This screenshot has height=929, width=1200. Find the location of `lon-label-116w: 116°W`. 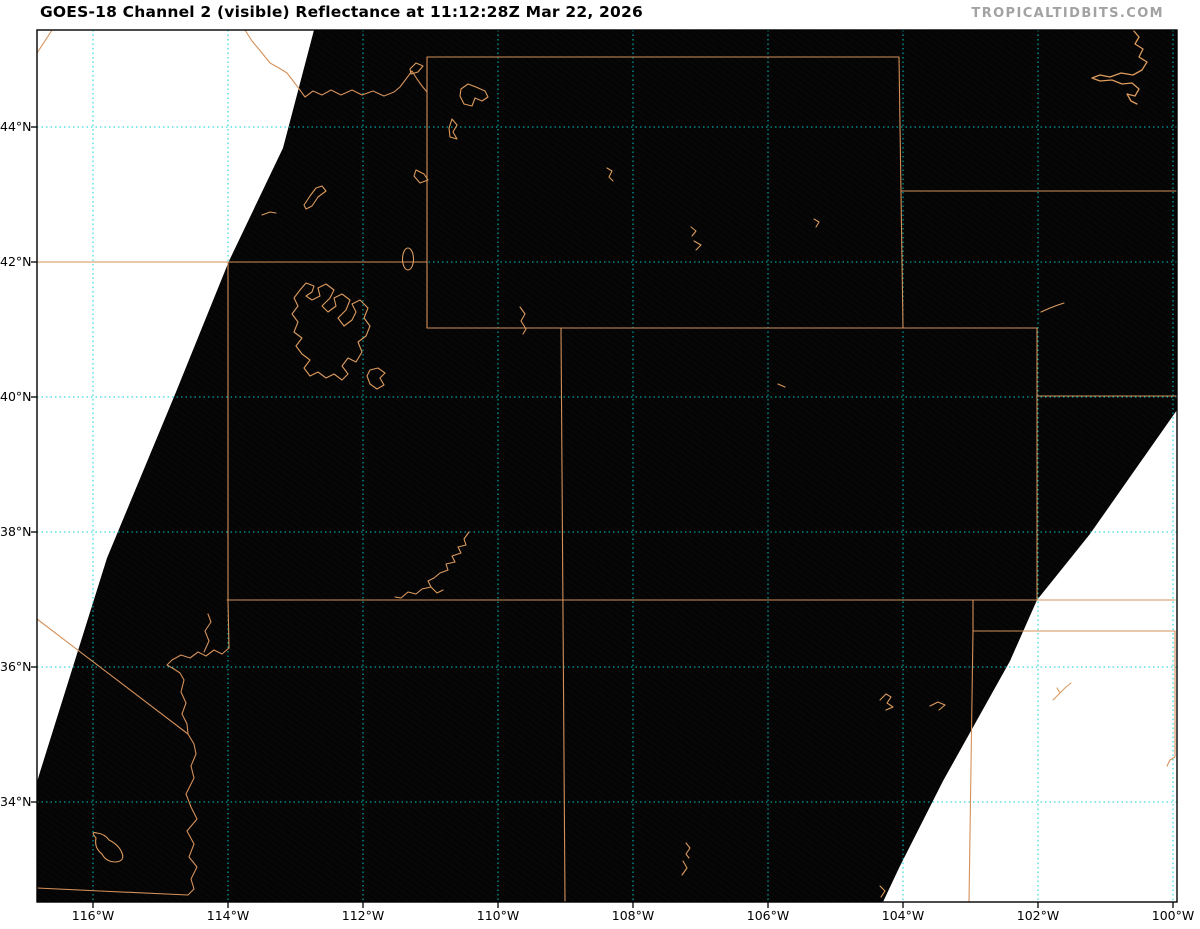

lon-label-116w: 116°W is located at coordinates (93, 915).